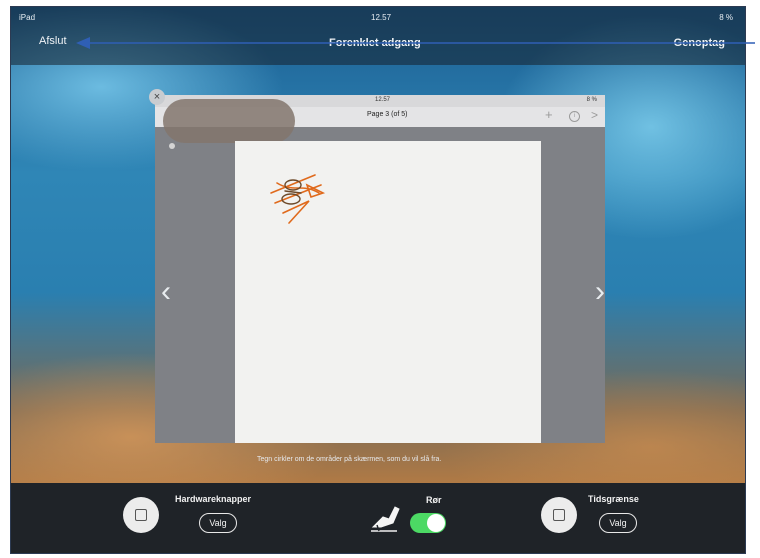  What do you see at coordinates (699, 43) in the screenshot?
I see `resume-button: Genoptag` at bounding box center [699, 43].